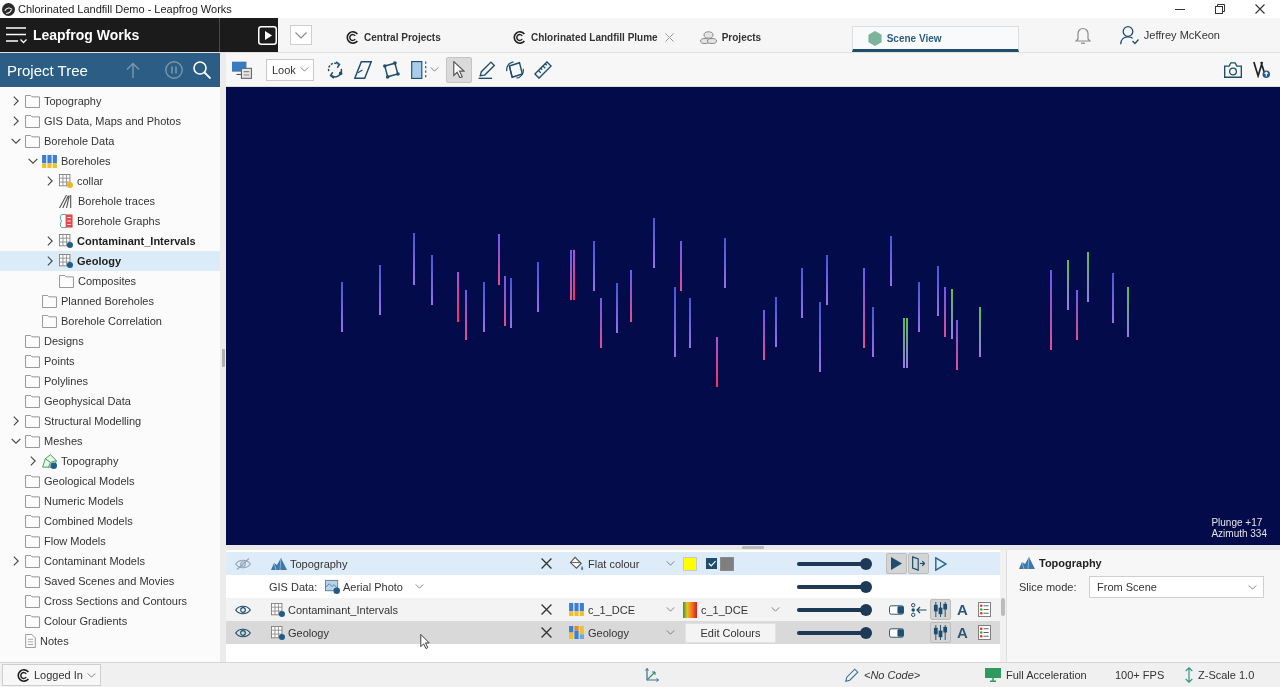 Image resolution: width=1280 pixels, height=687 pixels. Describe the element at coordinates (110, 481) in the screenshot. I see `tree-item: Geological Models` at that location.